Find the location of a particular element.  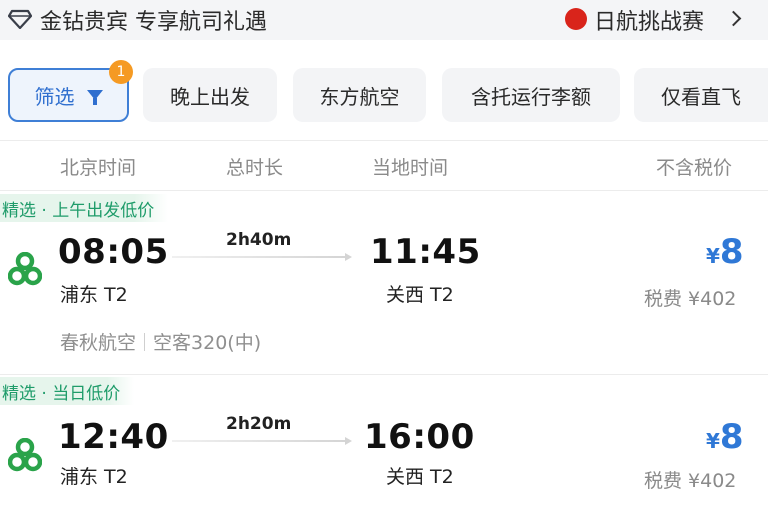

flight-duration: 2h40m is located at coordinates (259, 240).